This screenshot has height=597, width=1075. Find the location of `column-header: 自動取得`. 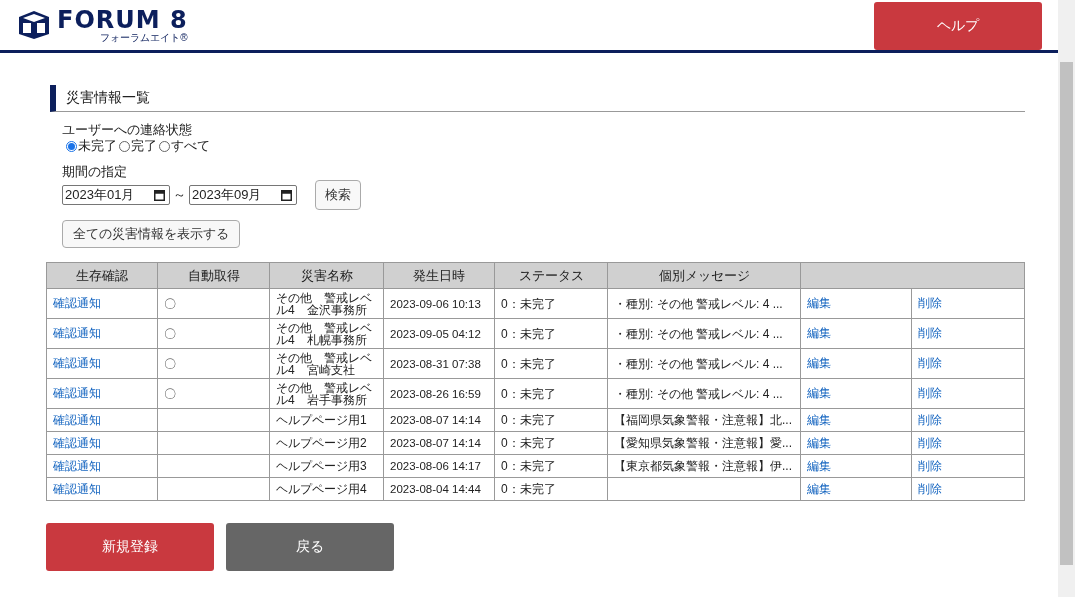

column-header: 自動取得 is located at coordinates (213, 275).